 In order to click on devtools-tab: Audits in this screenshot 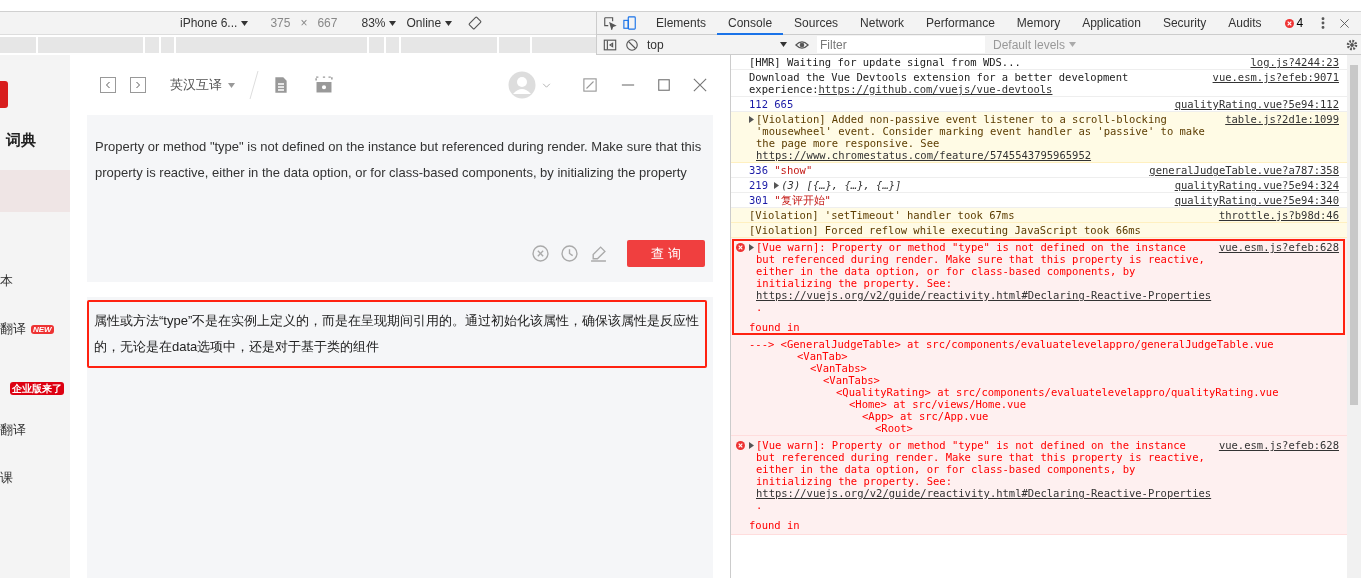, I will do `click(1245, 23)`.